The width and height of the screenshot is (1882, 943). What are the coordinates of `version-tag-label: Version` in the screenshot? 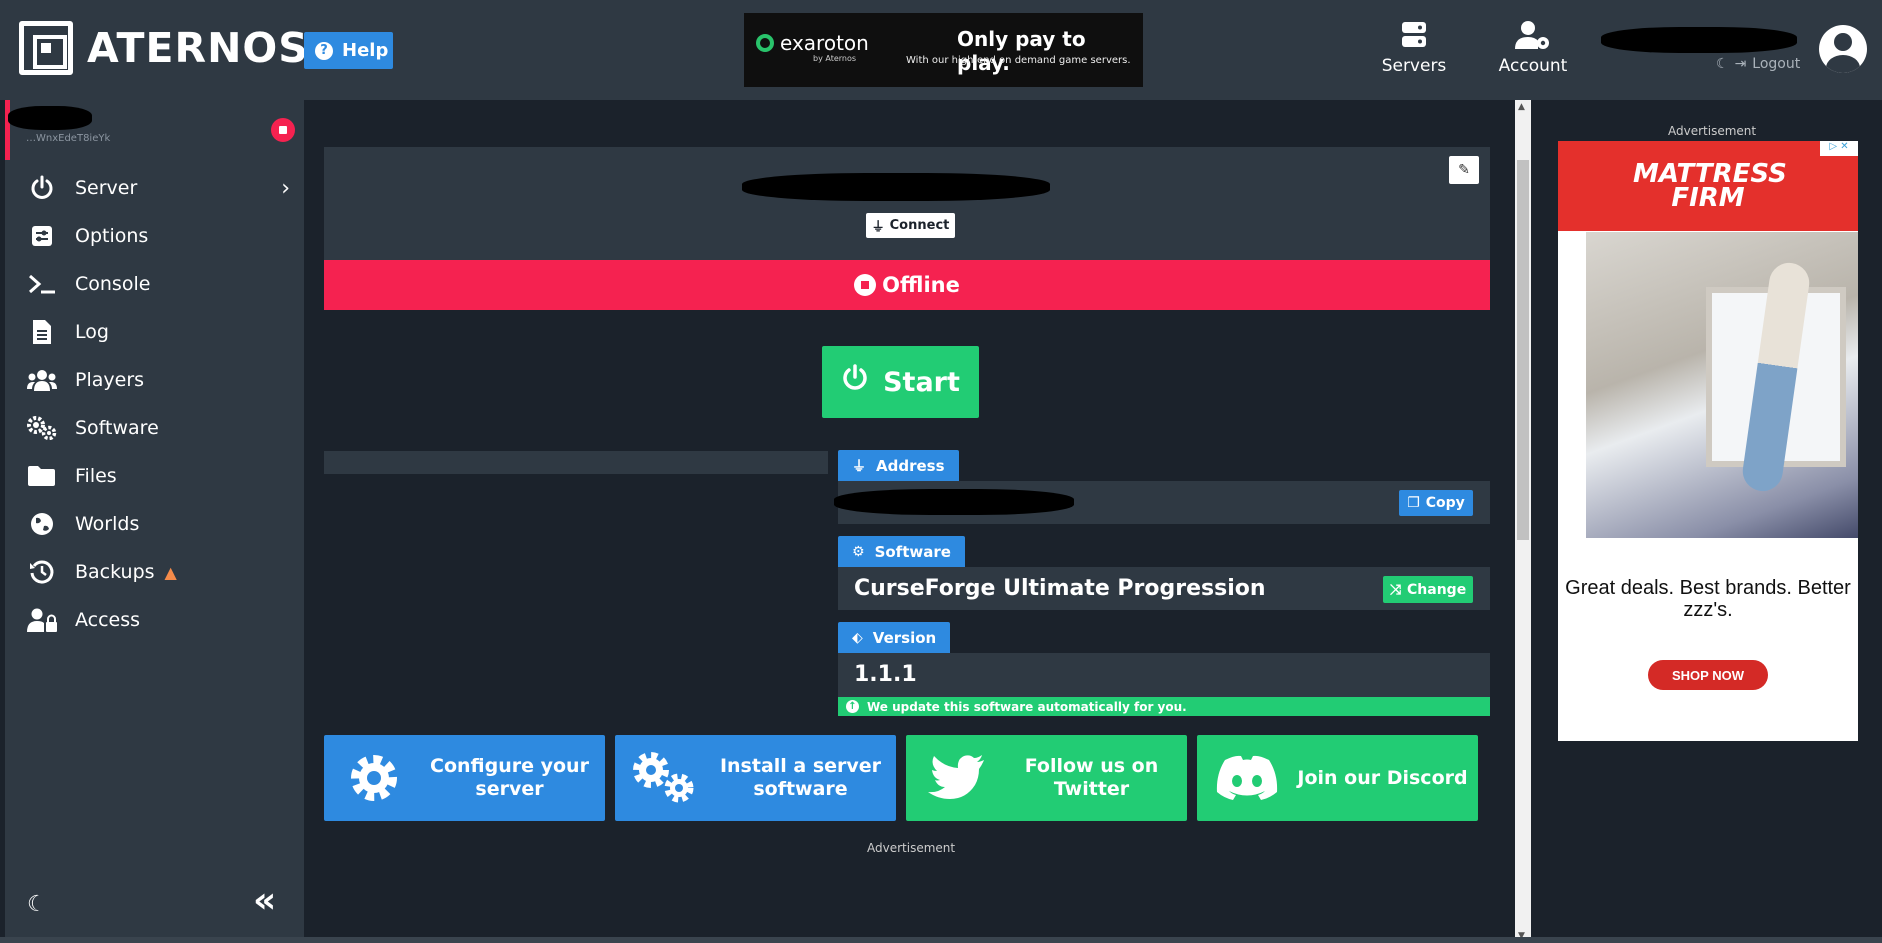 It's located at (904, 637).